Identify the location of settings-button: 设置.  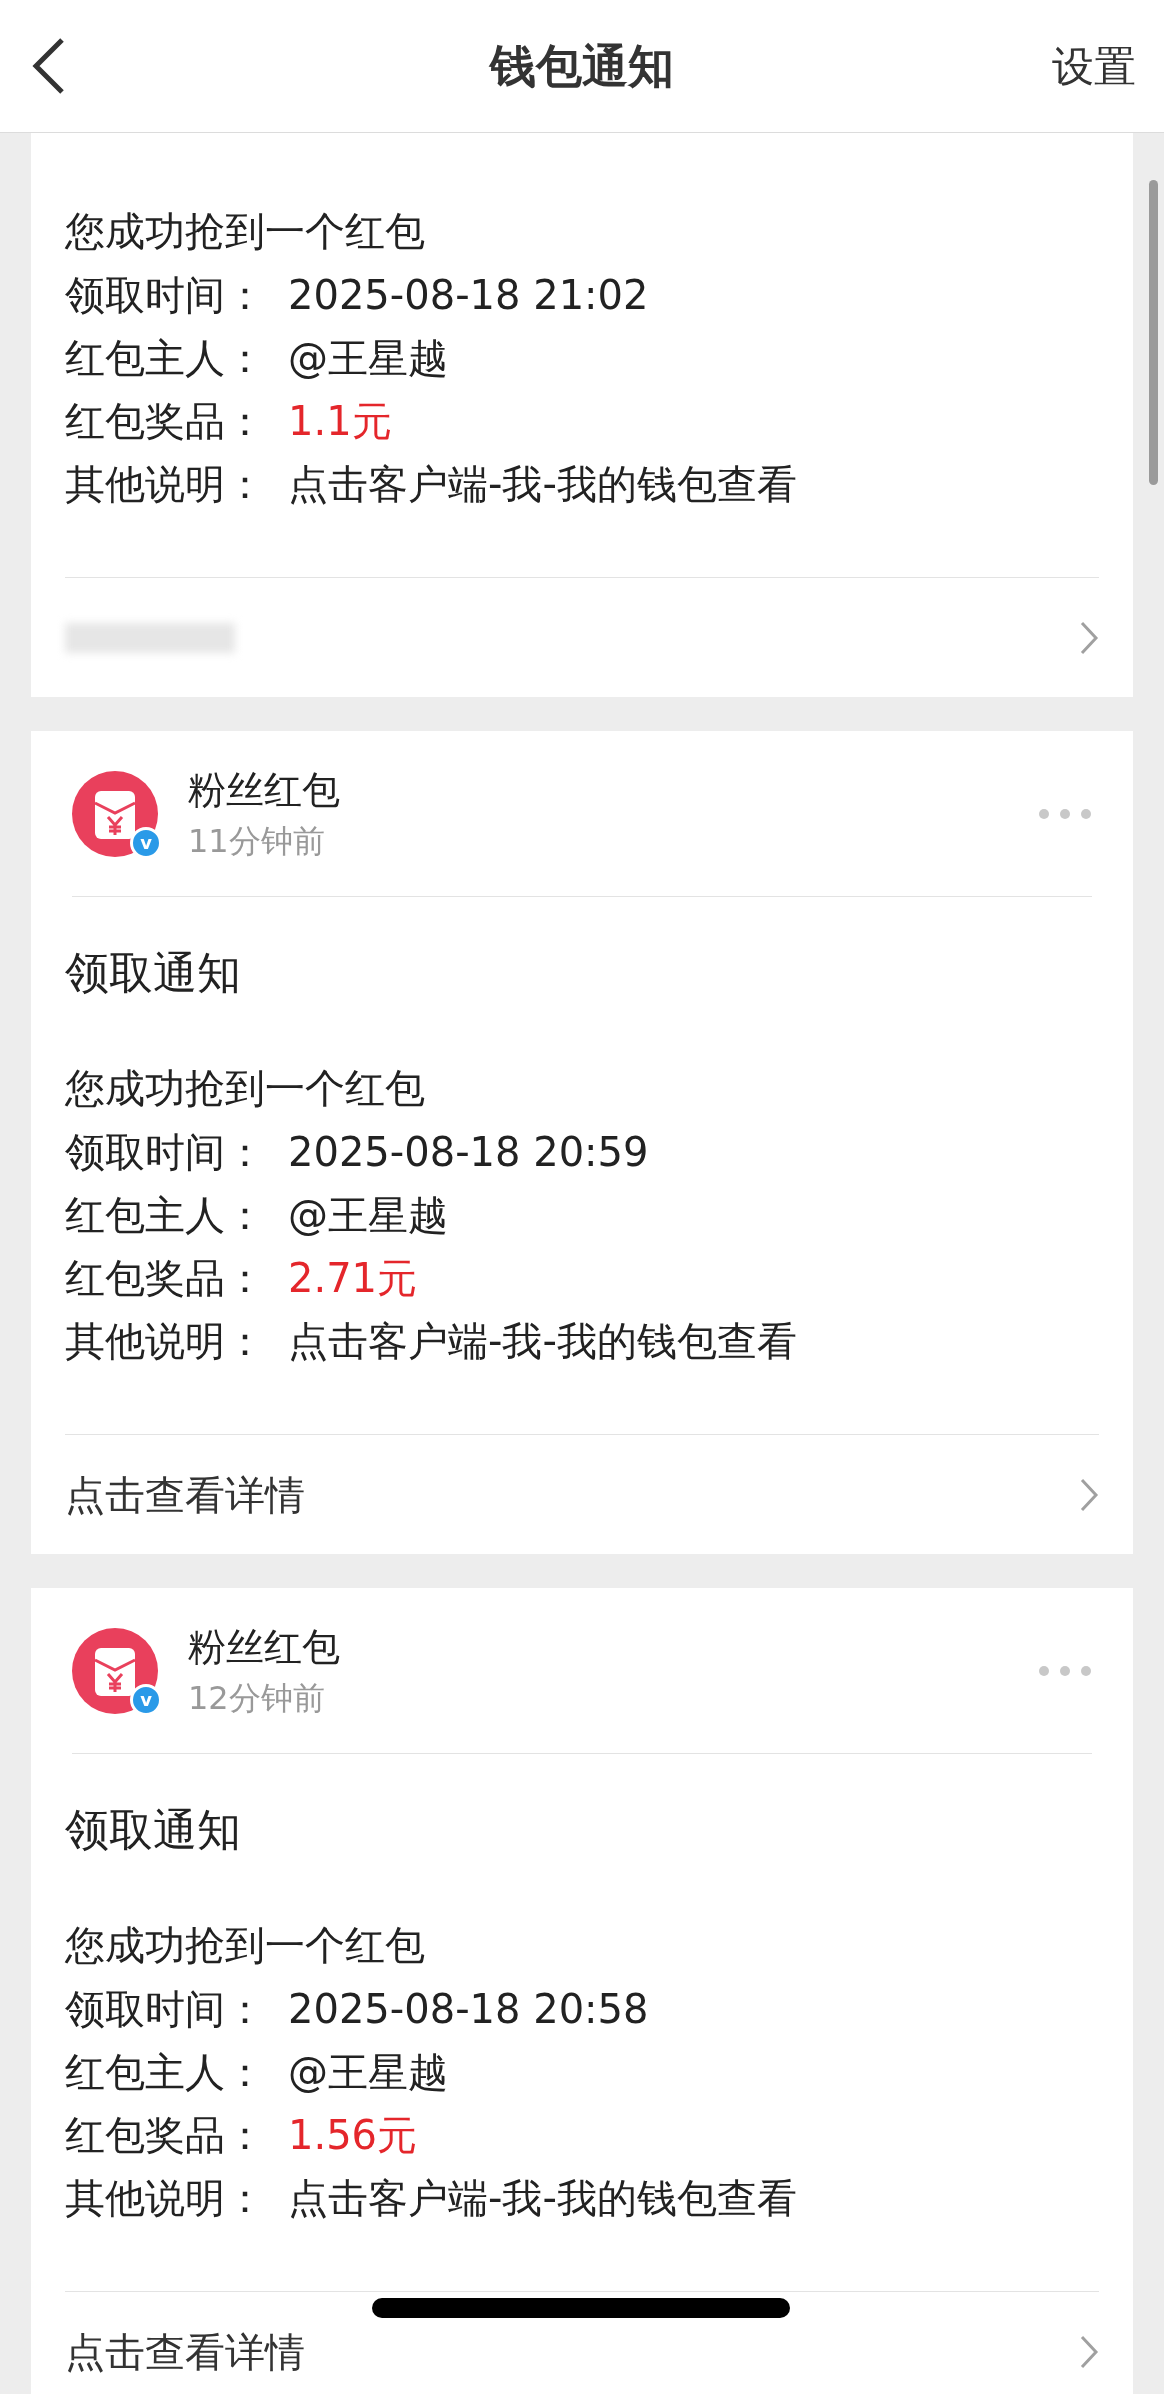
(1094, 66).